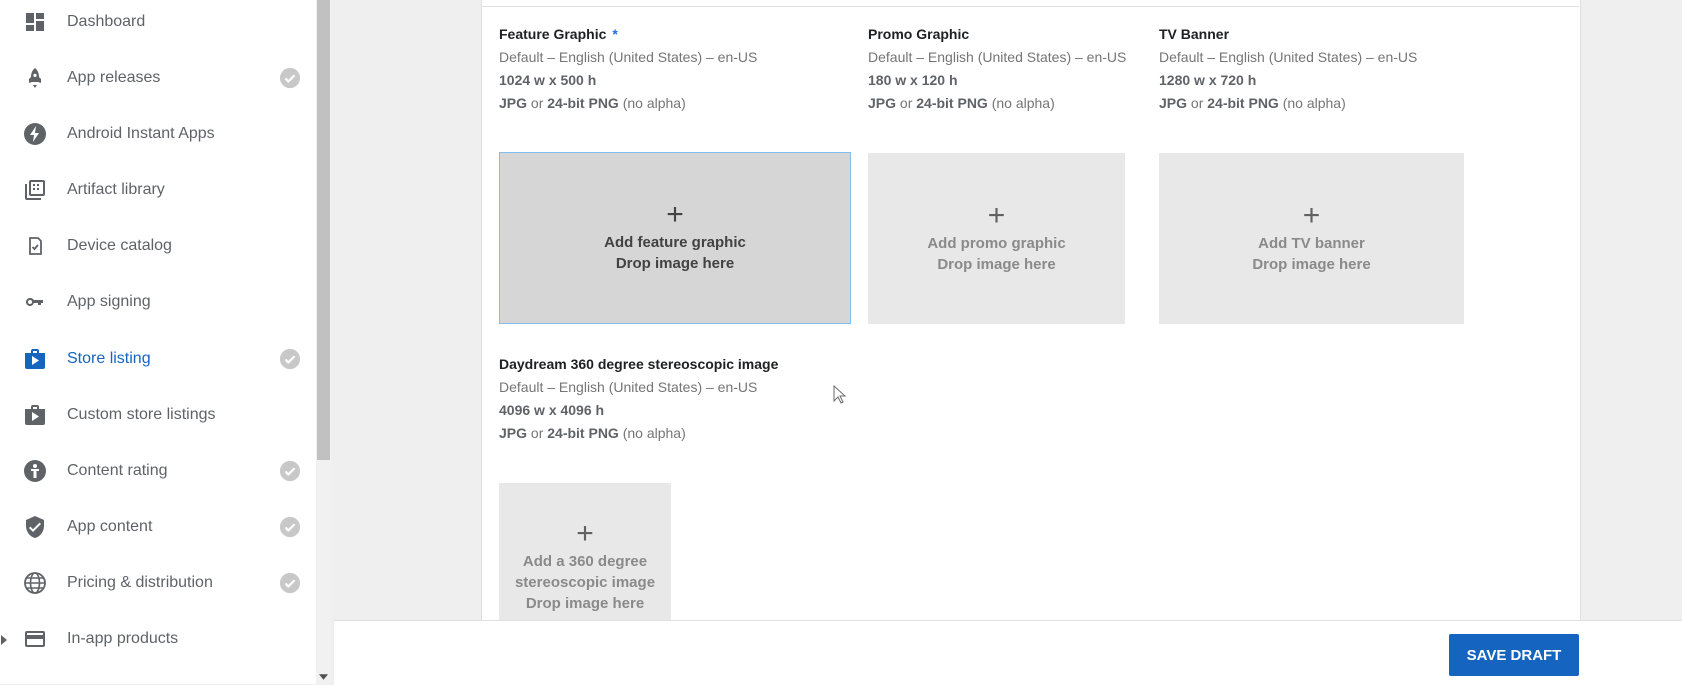  I want to click on dropzone-label: stereoscopic image, so click(585, 582).